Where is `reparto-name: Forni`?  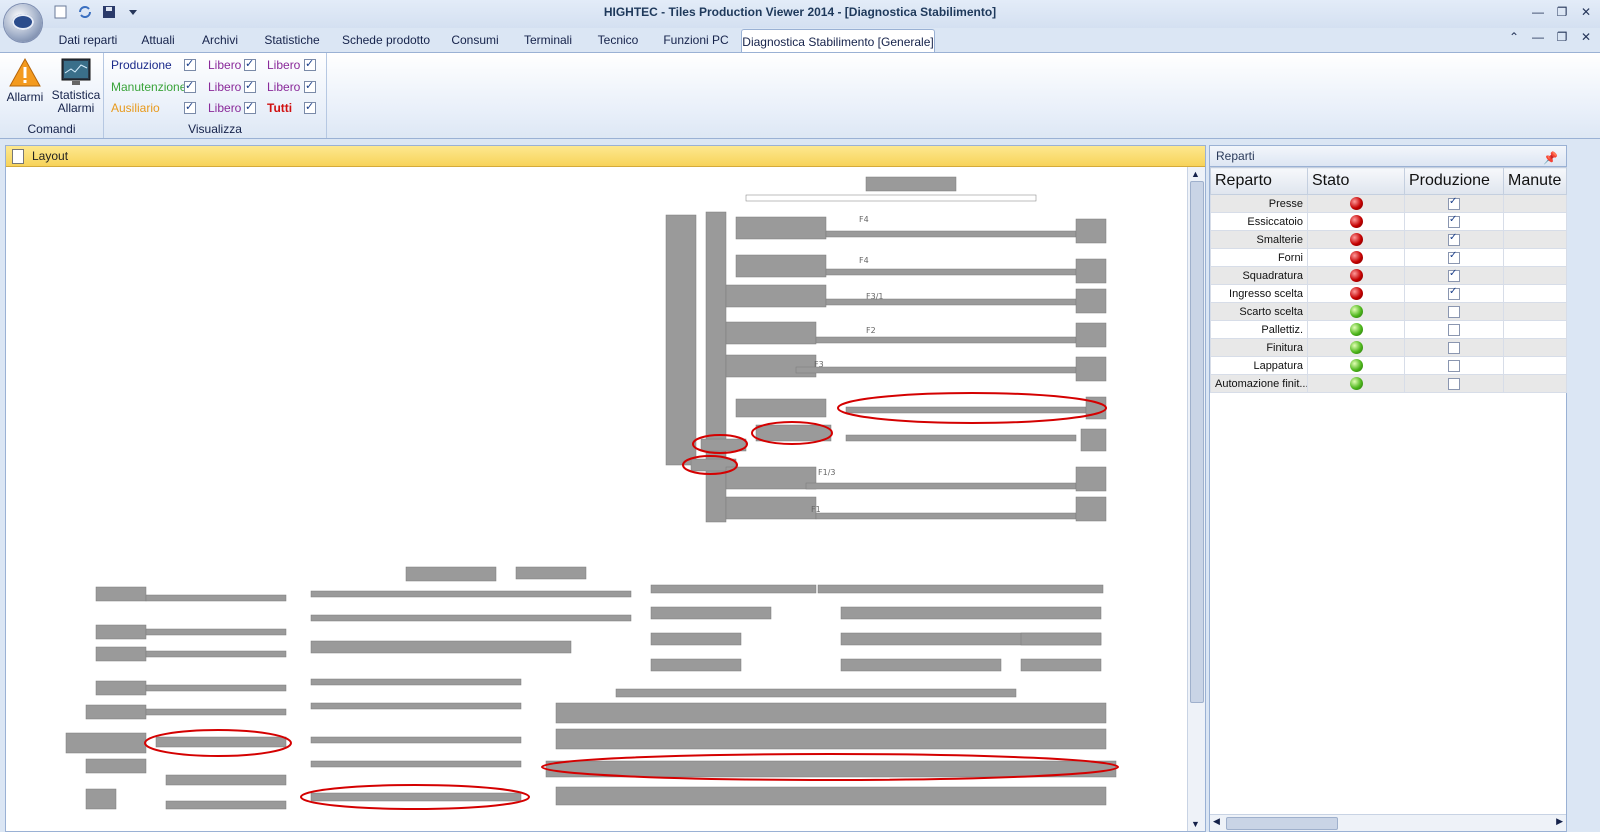
reparto-name: Forni is located at coordinates (1259, 257).